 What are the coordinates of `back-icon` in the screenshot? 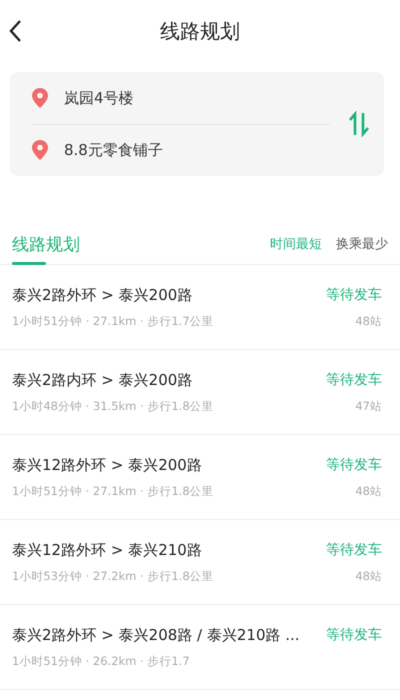 It's located at (15, 31).